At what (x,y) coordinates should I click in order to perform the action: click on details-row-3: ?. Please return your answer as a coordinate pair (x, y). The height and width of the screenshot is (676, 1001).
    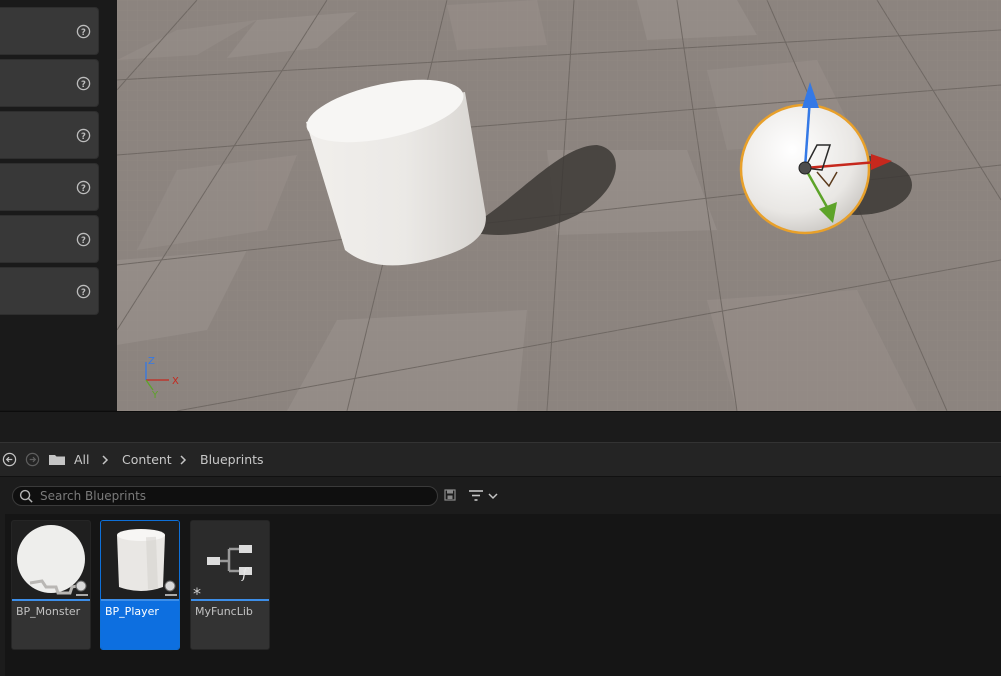
    Looking at the image, I should click on (49, 135).